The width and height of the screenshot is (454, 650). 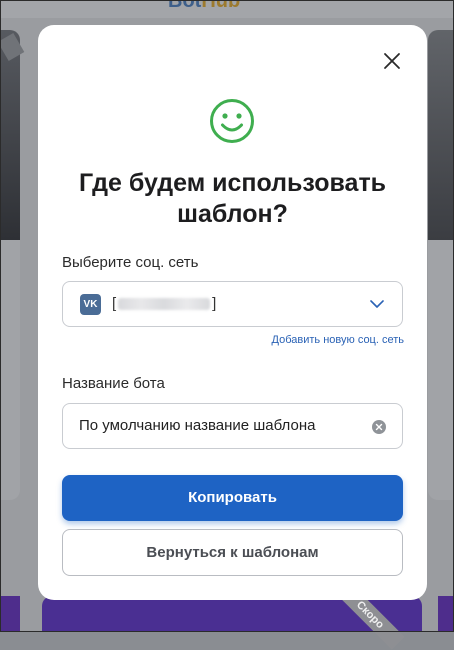 I want to click on background-card-bottom-left, so click(x=10, y=614).